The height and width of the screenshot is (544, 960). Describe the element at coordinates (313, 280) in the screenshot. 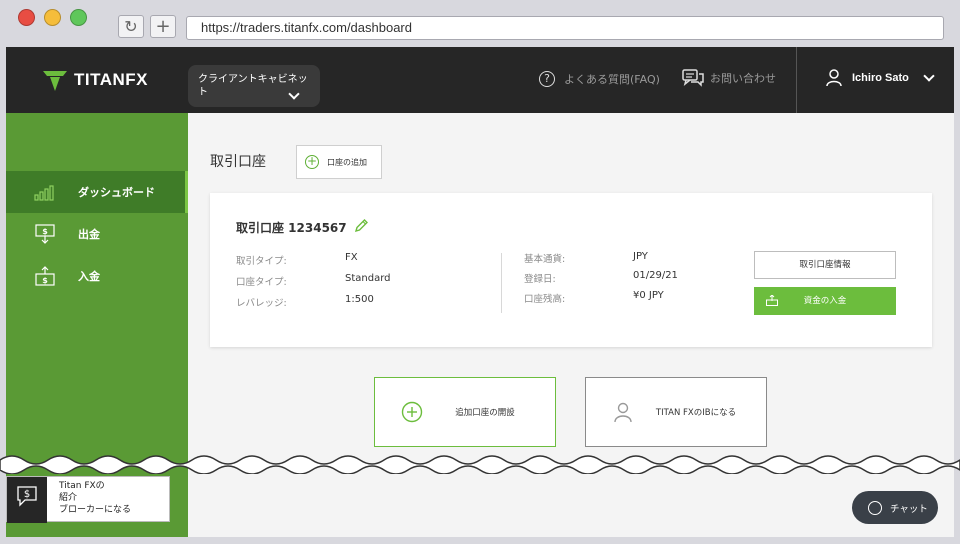

I see `detail-row: 口座タイプ: Standard` at that location.